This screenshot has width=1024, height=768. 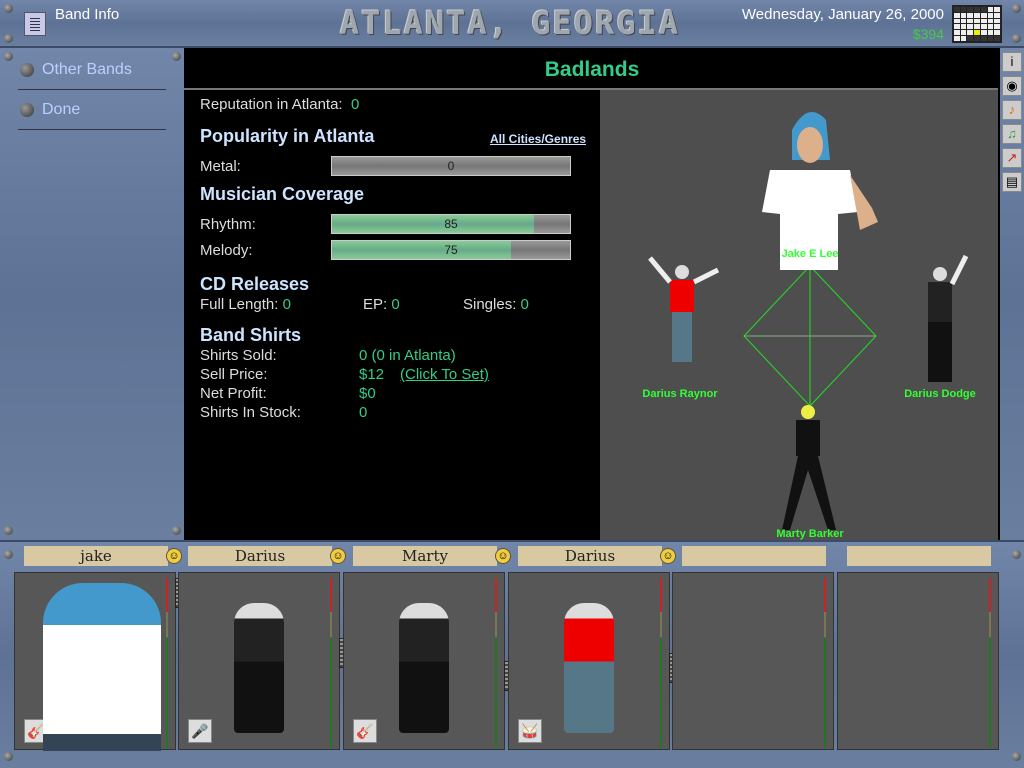 I want to click on member-name: Jake E Lee, so click(x=810, y=254).